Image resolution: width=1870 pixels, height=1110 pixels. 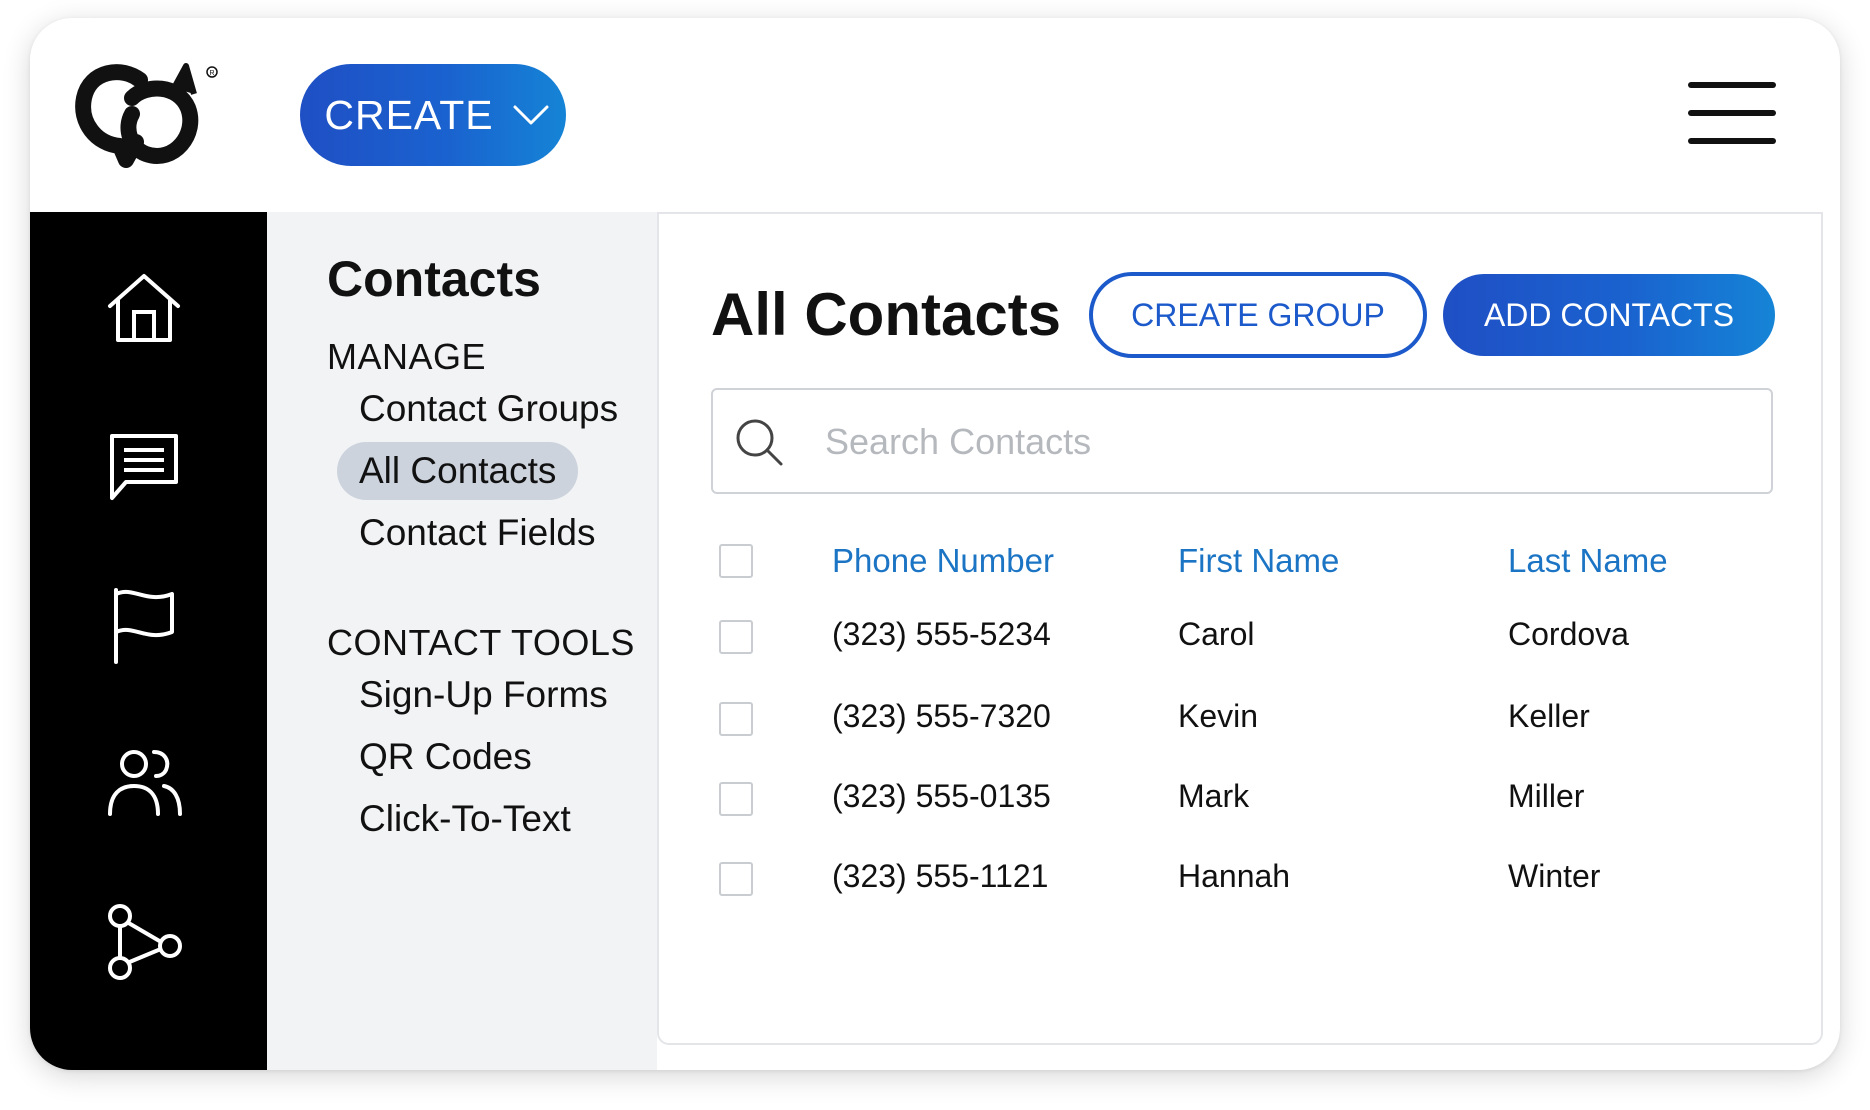 I want to click on create-group-button: CREATE GROUP, so click(x=1258, y=315).